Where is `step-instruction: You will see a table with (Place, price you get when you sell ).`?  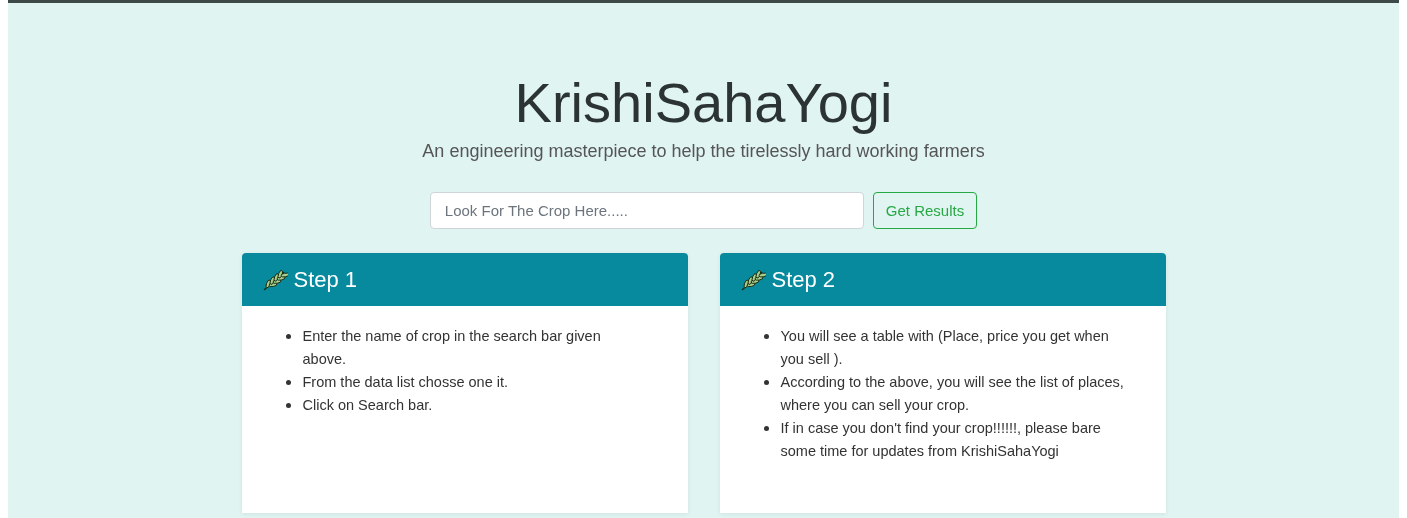 step-instruction: You will see a table with (Place, price you get when you sell ). is located at coordinates (945, 348).